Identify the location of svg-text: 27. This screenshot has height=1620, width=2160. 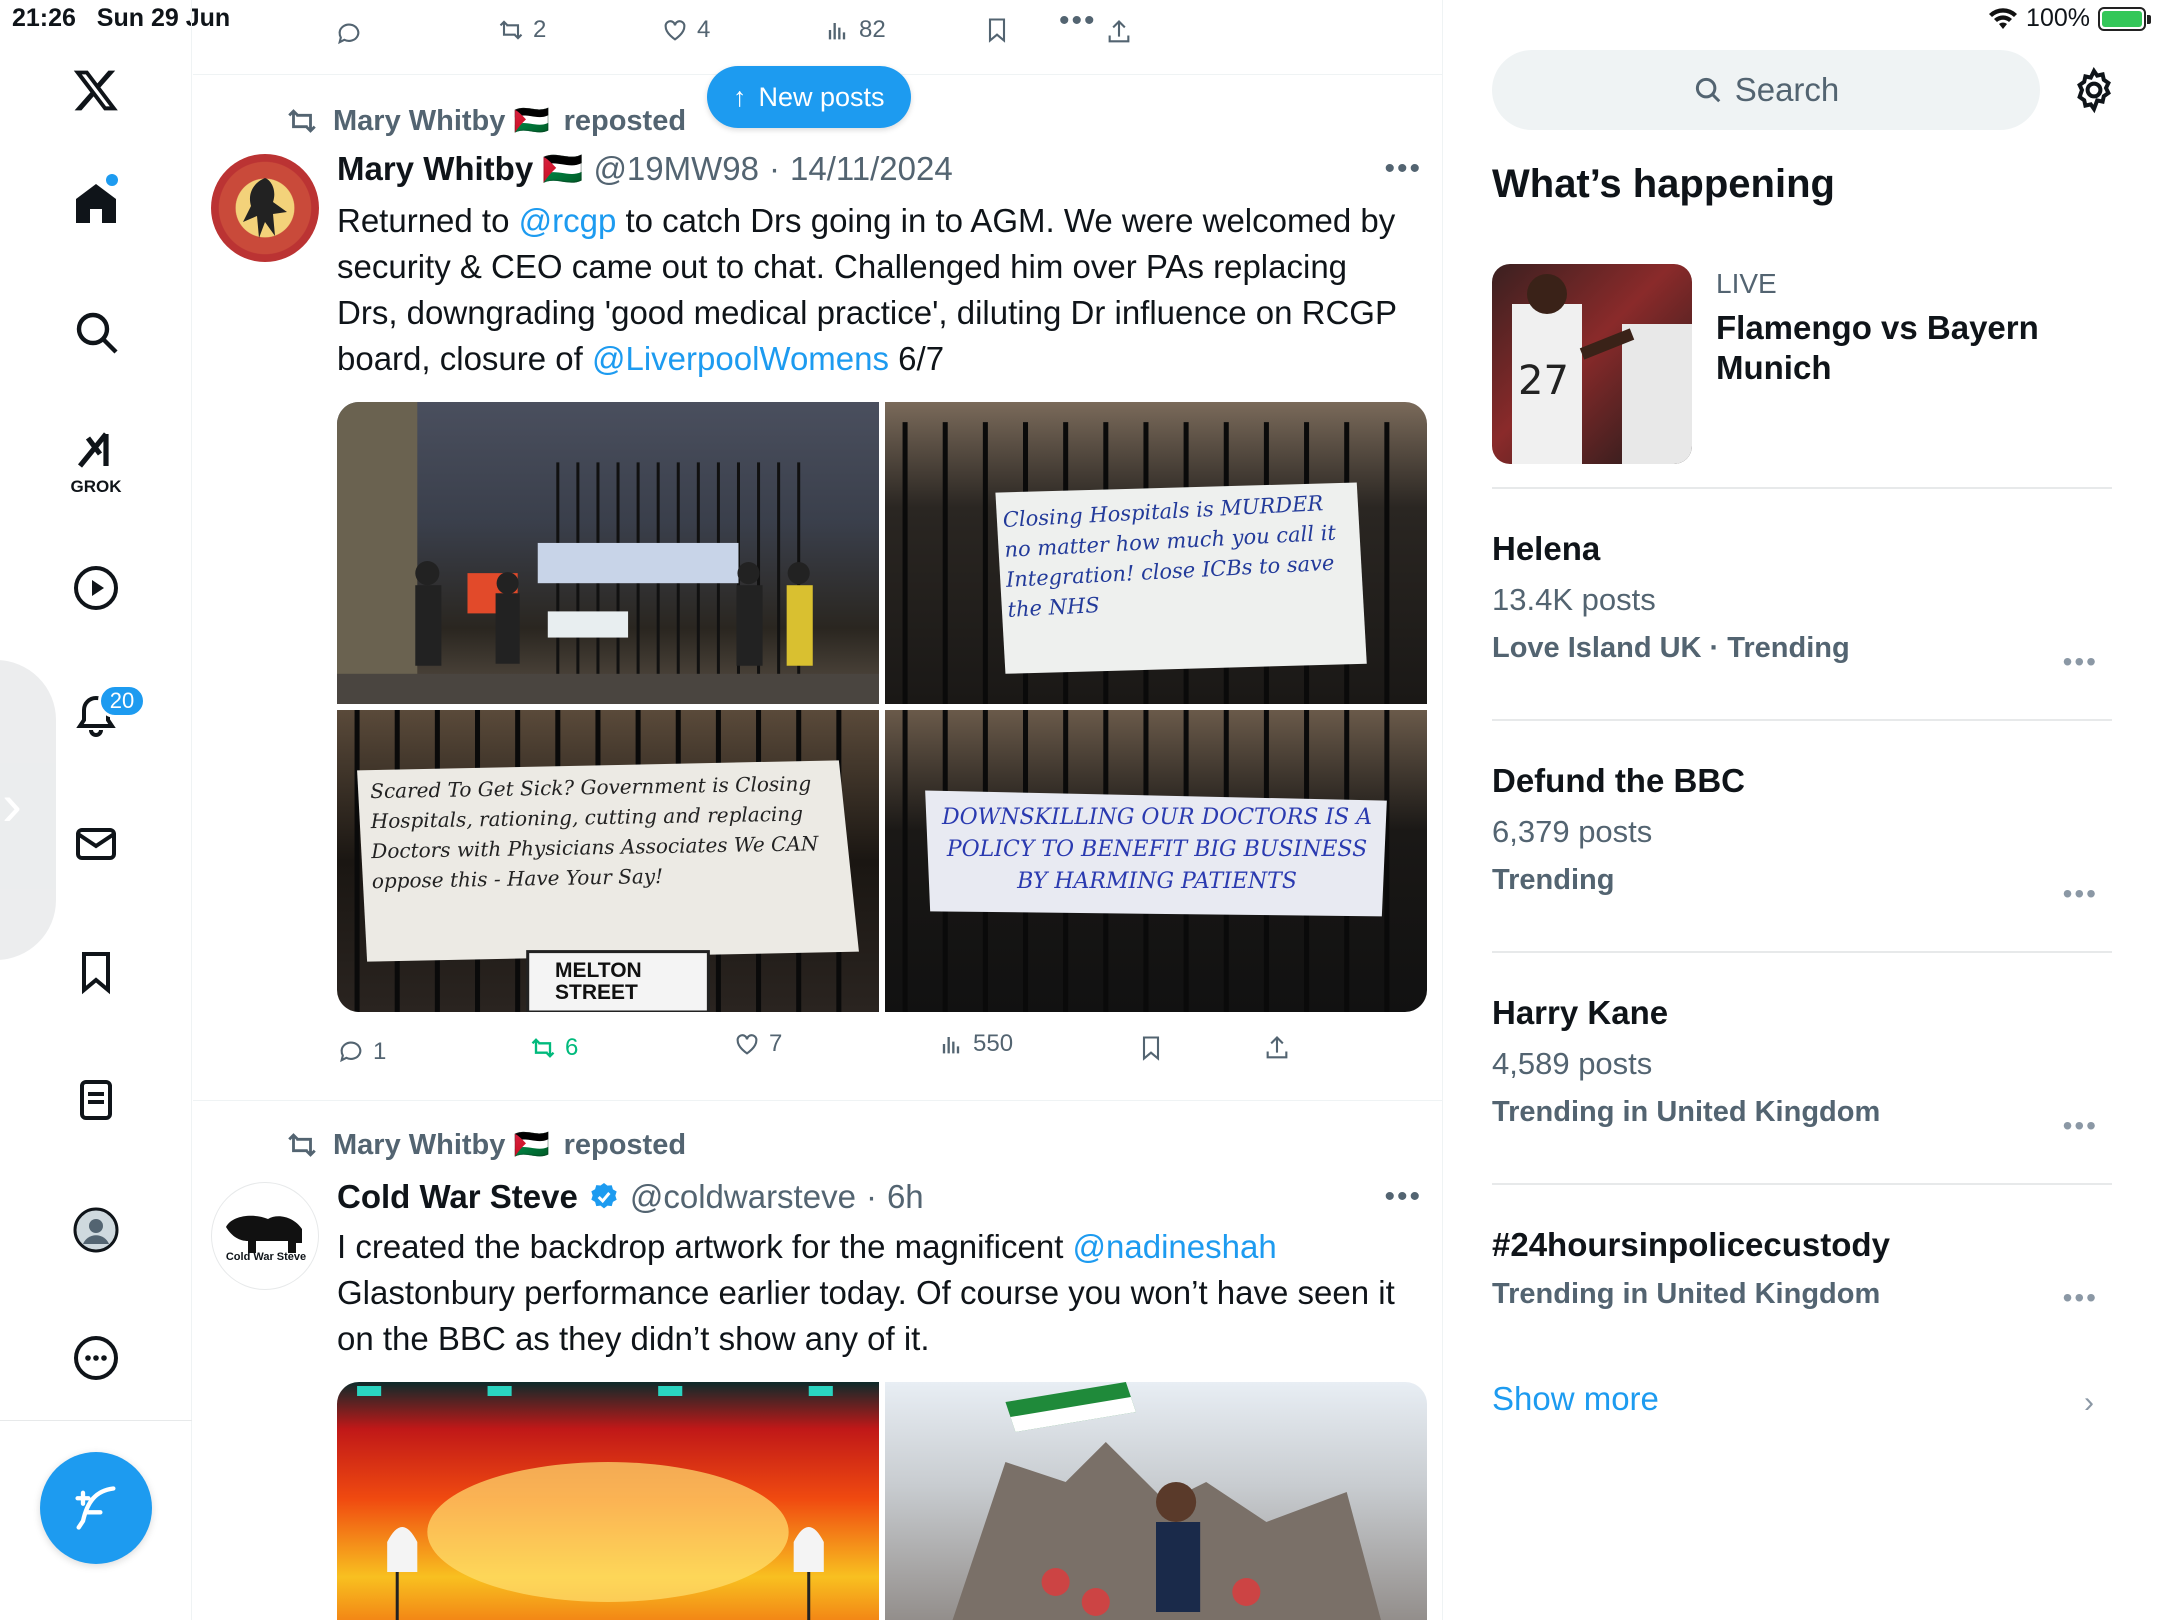
(1543, 381).